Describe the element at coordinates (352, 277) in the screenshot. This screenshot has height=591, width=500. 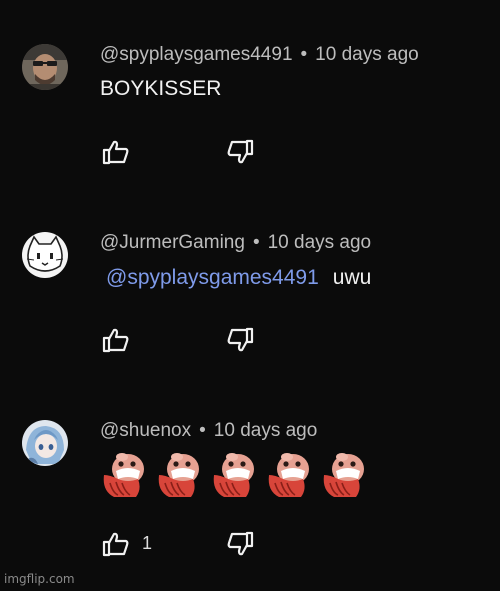
I see `comment-text-content: uwu` at that location.